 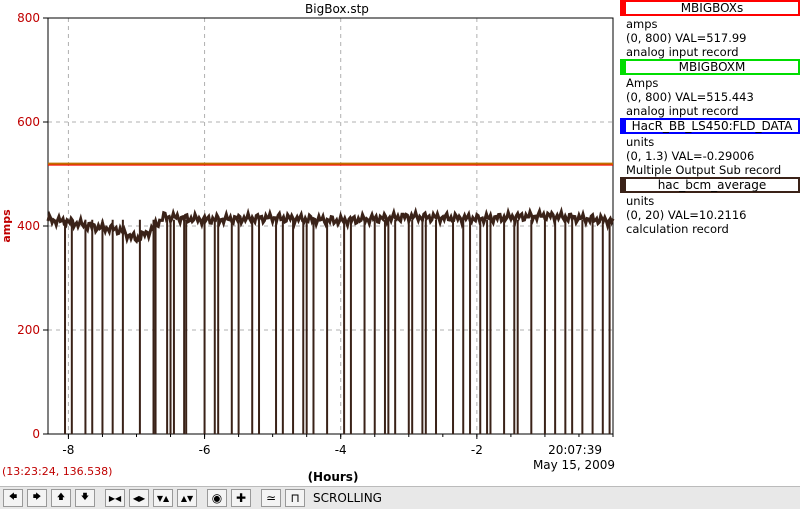 What do you see at coordinates (28, 122) in the screenshot?
I see `y-tick-label: 600` at bounding box center [28, 122].